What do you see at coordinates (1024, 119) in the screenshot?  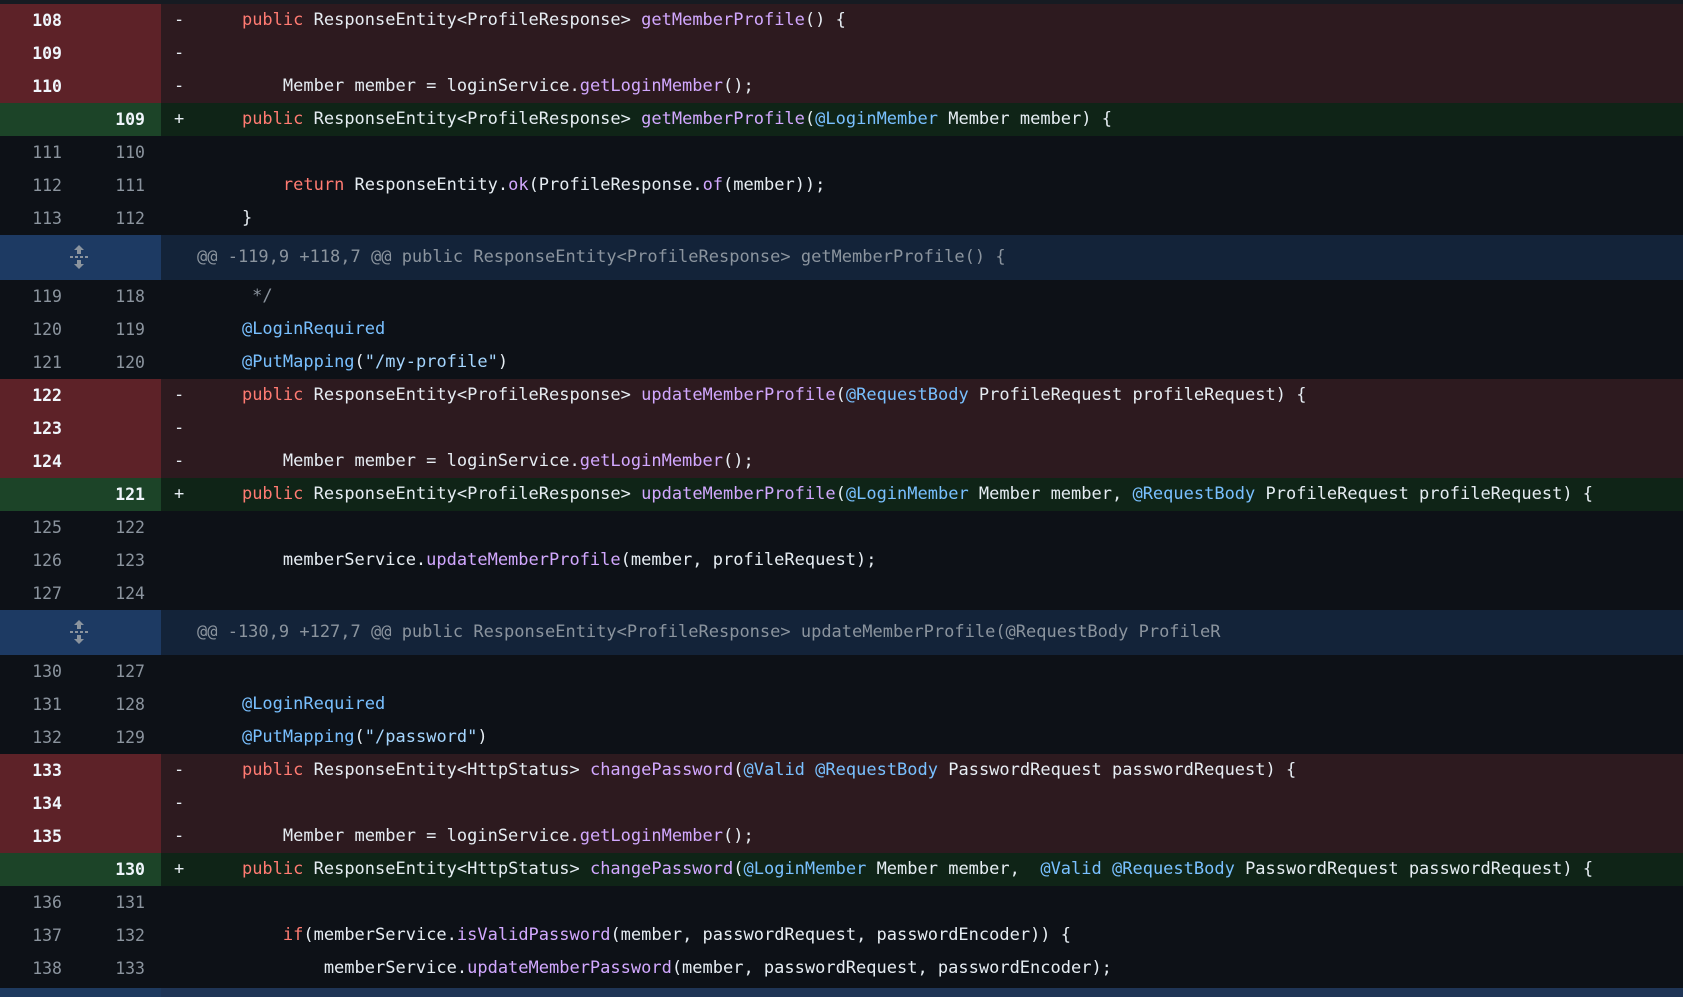 I see `code-token: Member member) {` at bounding box center [1024, 119].